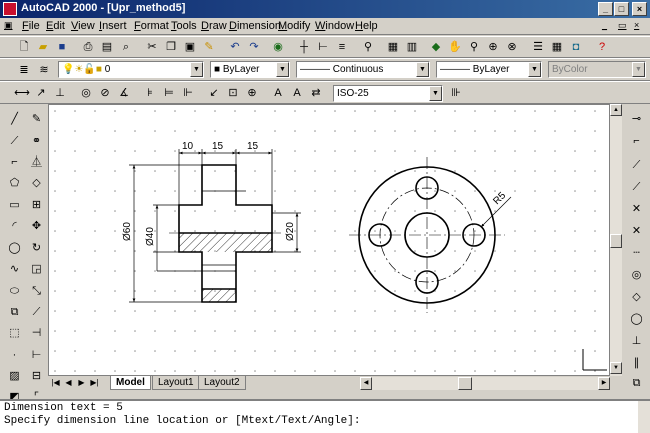  Describe the element at coordinates (55, 26) in the screenshot. I see `menu-edit: Edit` at that location.